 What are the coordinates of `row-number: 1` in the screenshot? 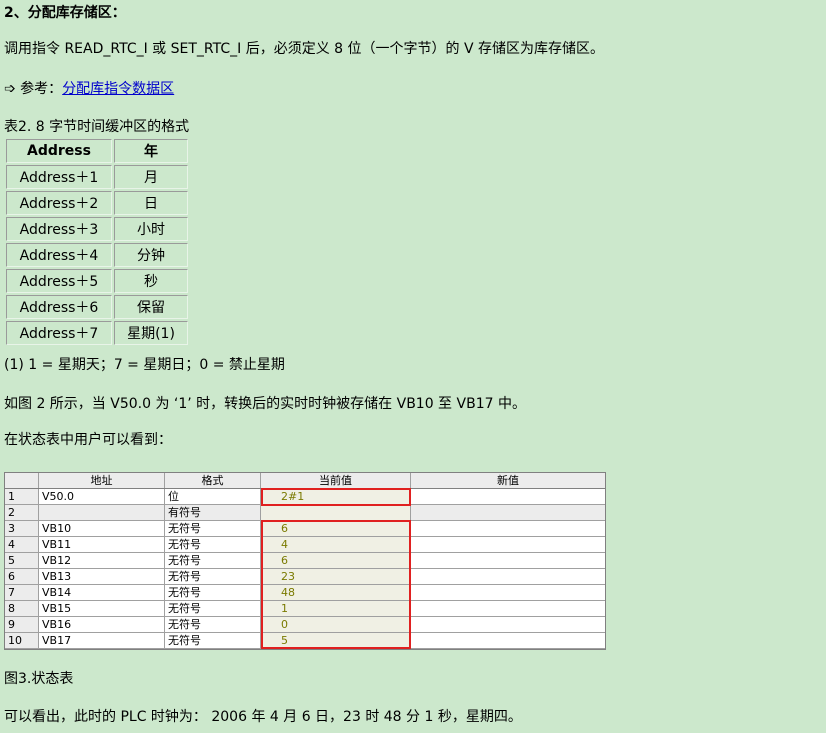 It's located at (22, 496).